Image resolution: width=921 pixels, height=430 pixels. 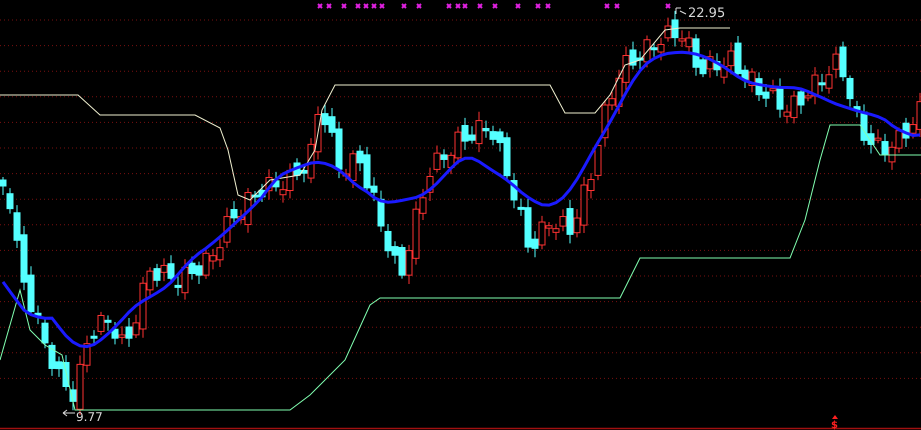 I want to click on high-price-label: 22.95, so click(x=707, y=13).